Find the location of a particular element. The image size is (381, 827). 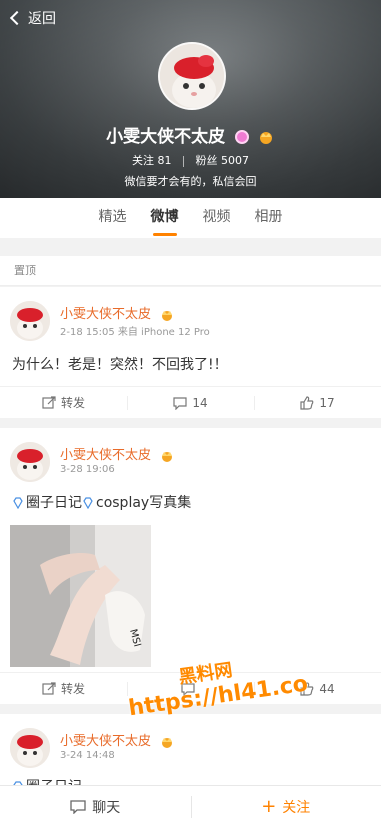

back-label: 返回 is located at coordinates (42, 19).